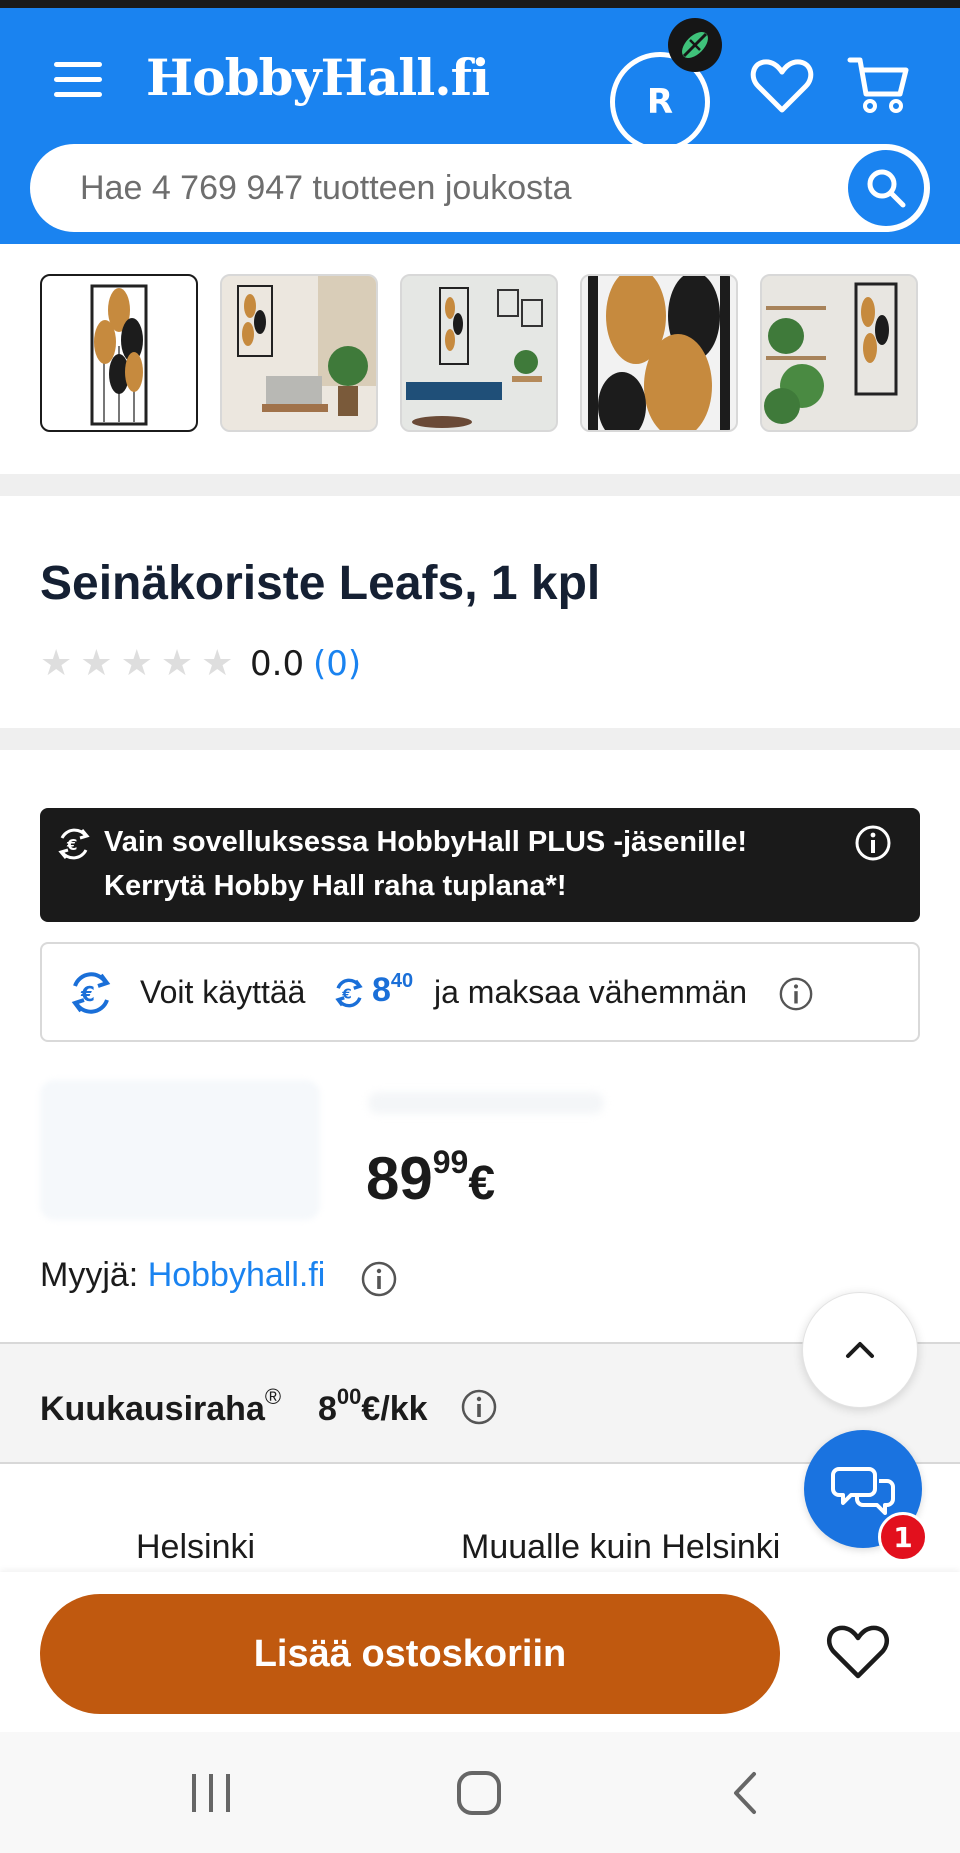 This screenshot has width=960, height=1853. What do you see at coordinates (79, 80) in the screenshot?
I see `menu-icon` at bounding box center [79, 80].